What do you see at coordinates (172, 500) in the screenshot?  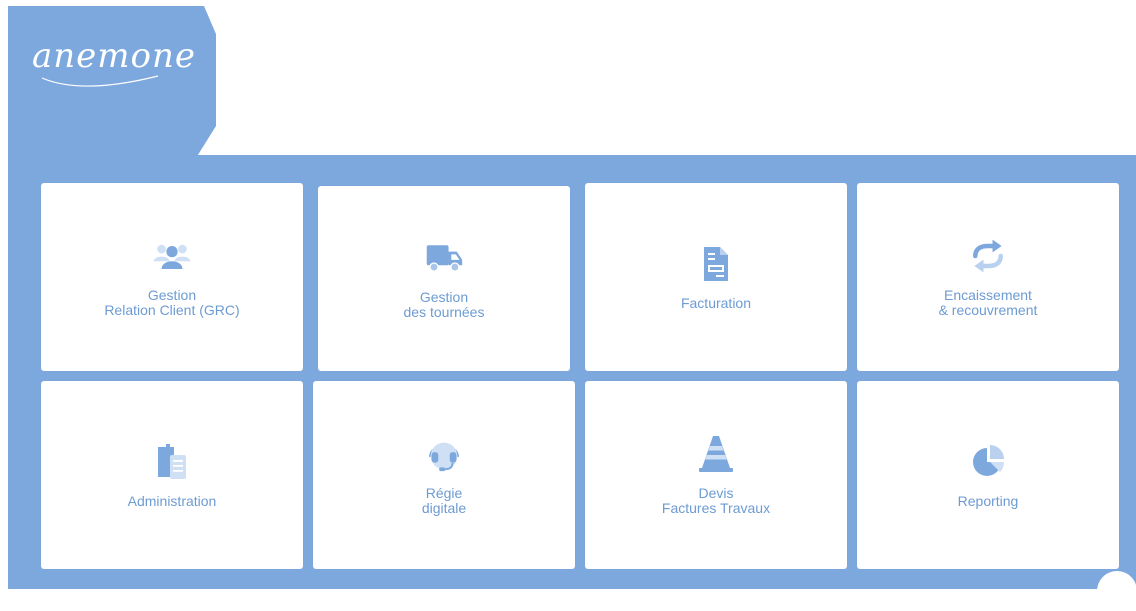 I see `tile-label: Administration` at bounding box center [172, 500].